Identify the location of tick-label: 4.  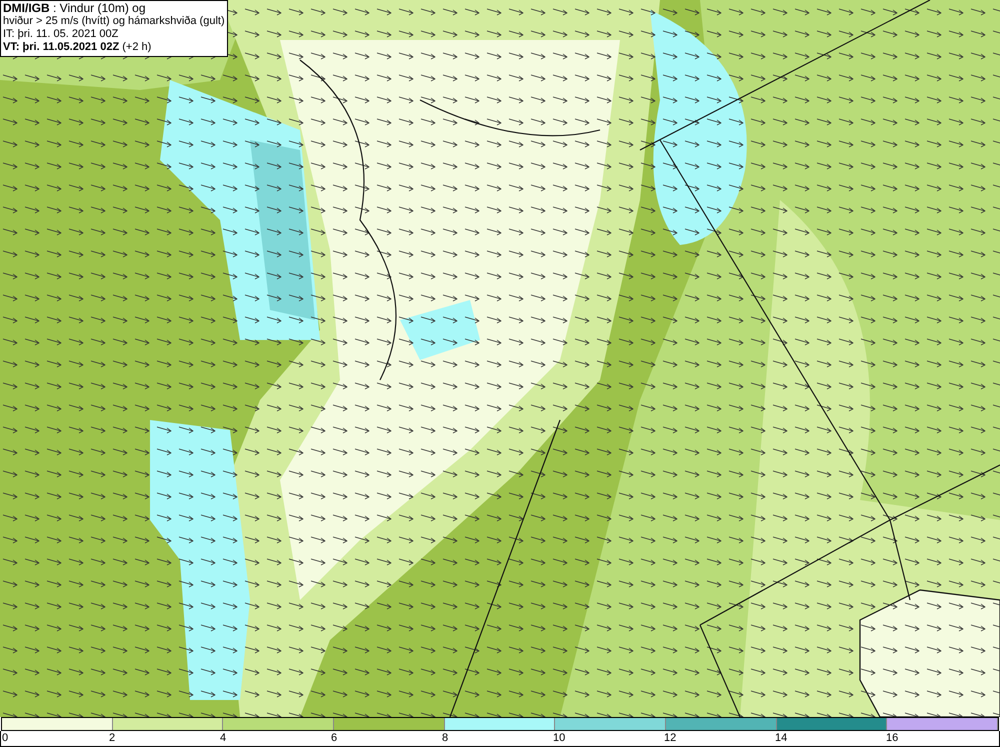
(223, 738).